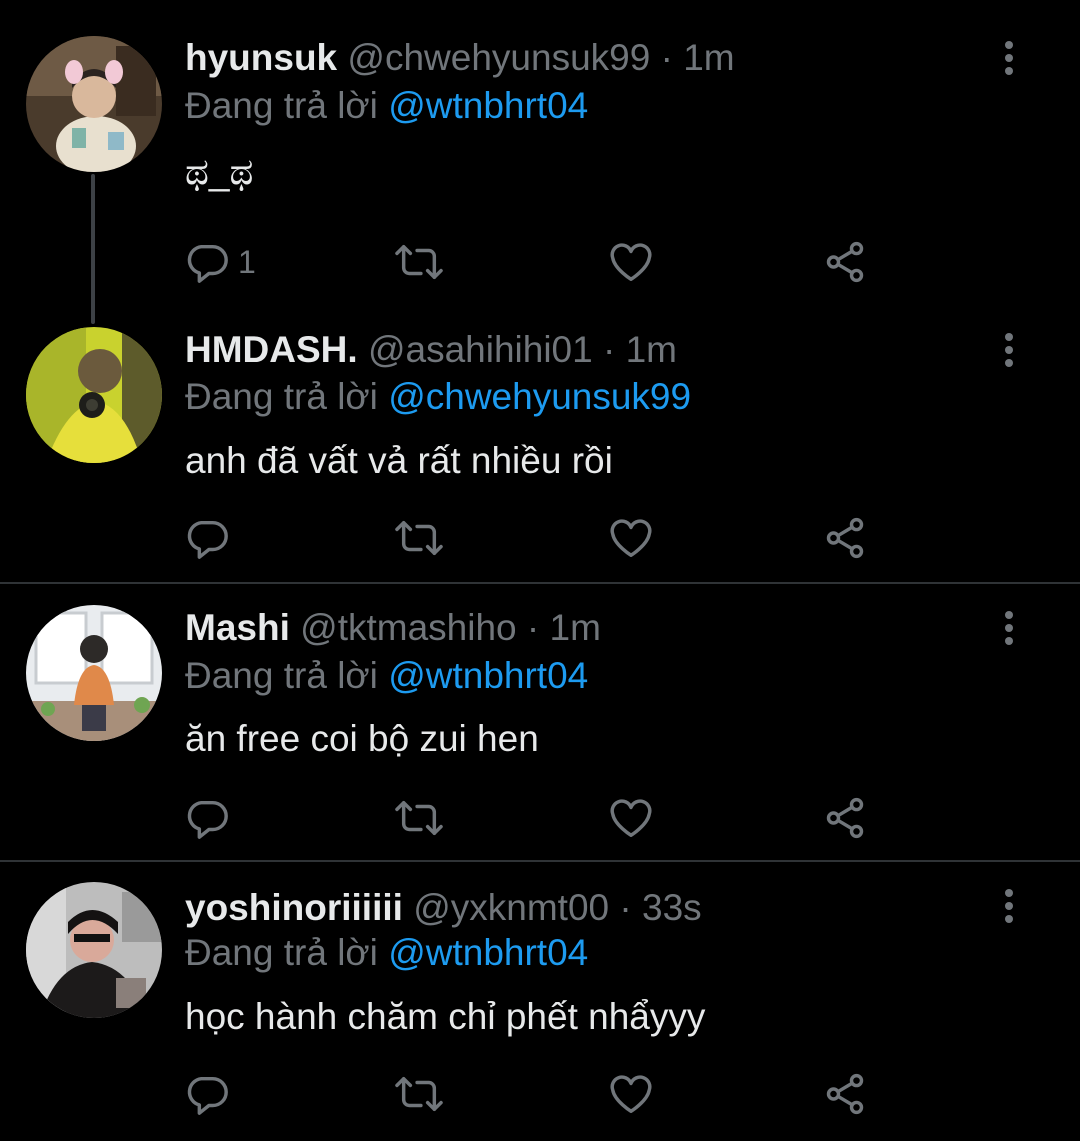 This screenshot has width=1080, height=1141. I want to click on mention-link: @chwehyunsuk99, so click(539, 396).